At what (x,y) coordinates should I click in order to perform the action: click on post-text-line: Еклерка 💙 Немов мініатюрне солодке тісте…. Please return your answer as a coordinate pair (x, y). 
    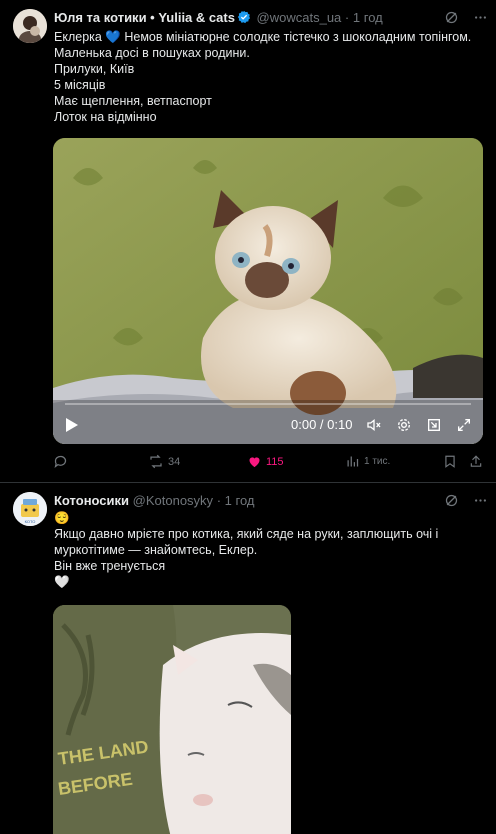
    Looking at the image, I should click on (263, 37).